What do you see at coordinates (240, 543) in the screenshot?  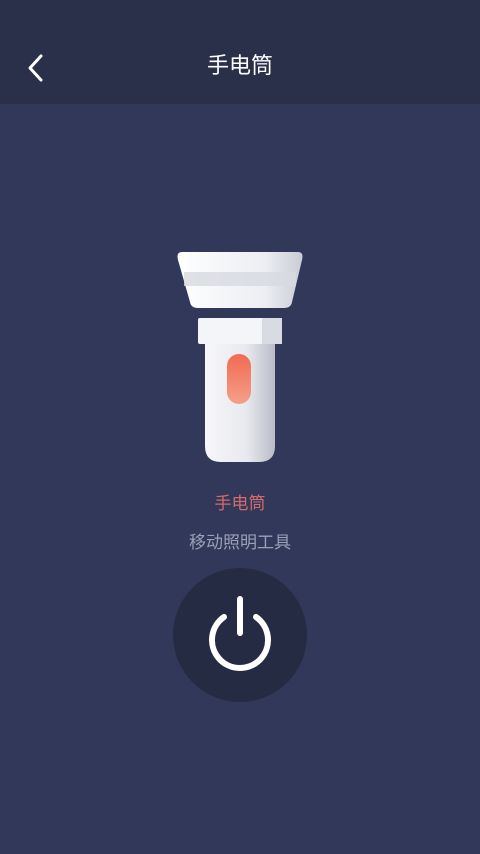 I see `app-description: 移动照明工具` at bounding box center [240, 543].